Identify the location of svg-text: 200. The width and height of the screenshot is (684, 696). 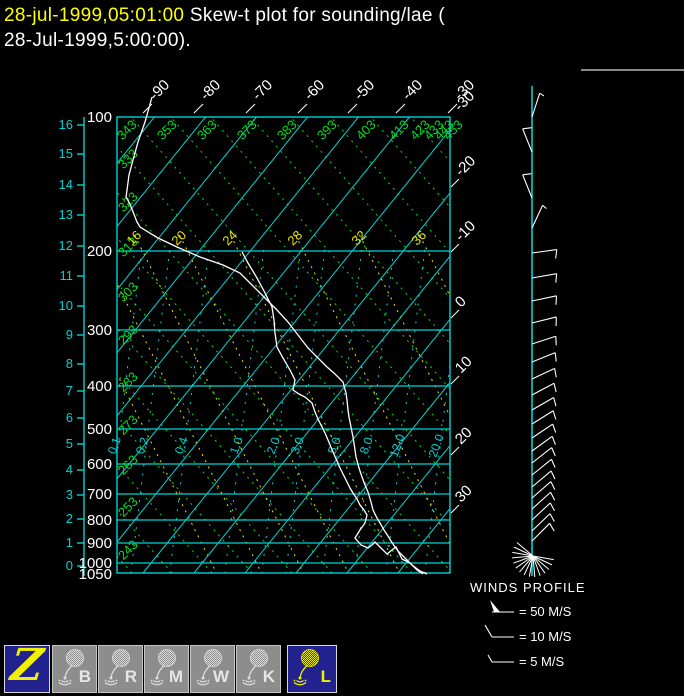
(99, 251).